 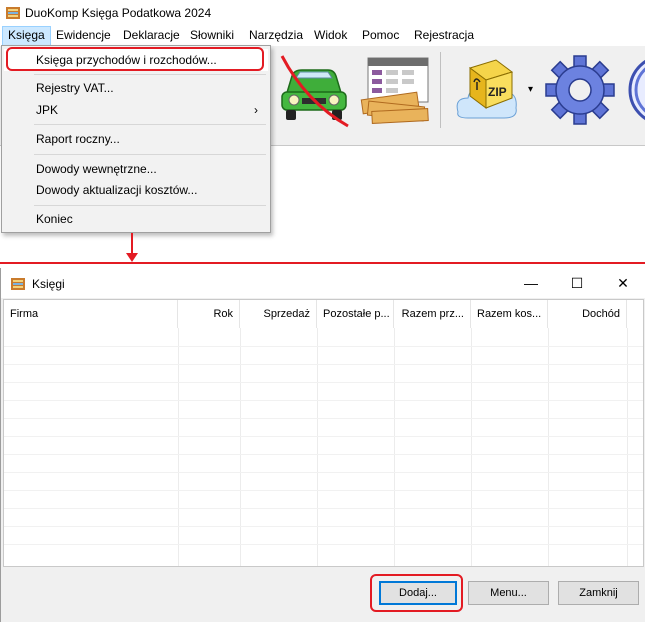 I want to click on menu-widok: Widok, so click(x=330, y=36).